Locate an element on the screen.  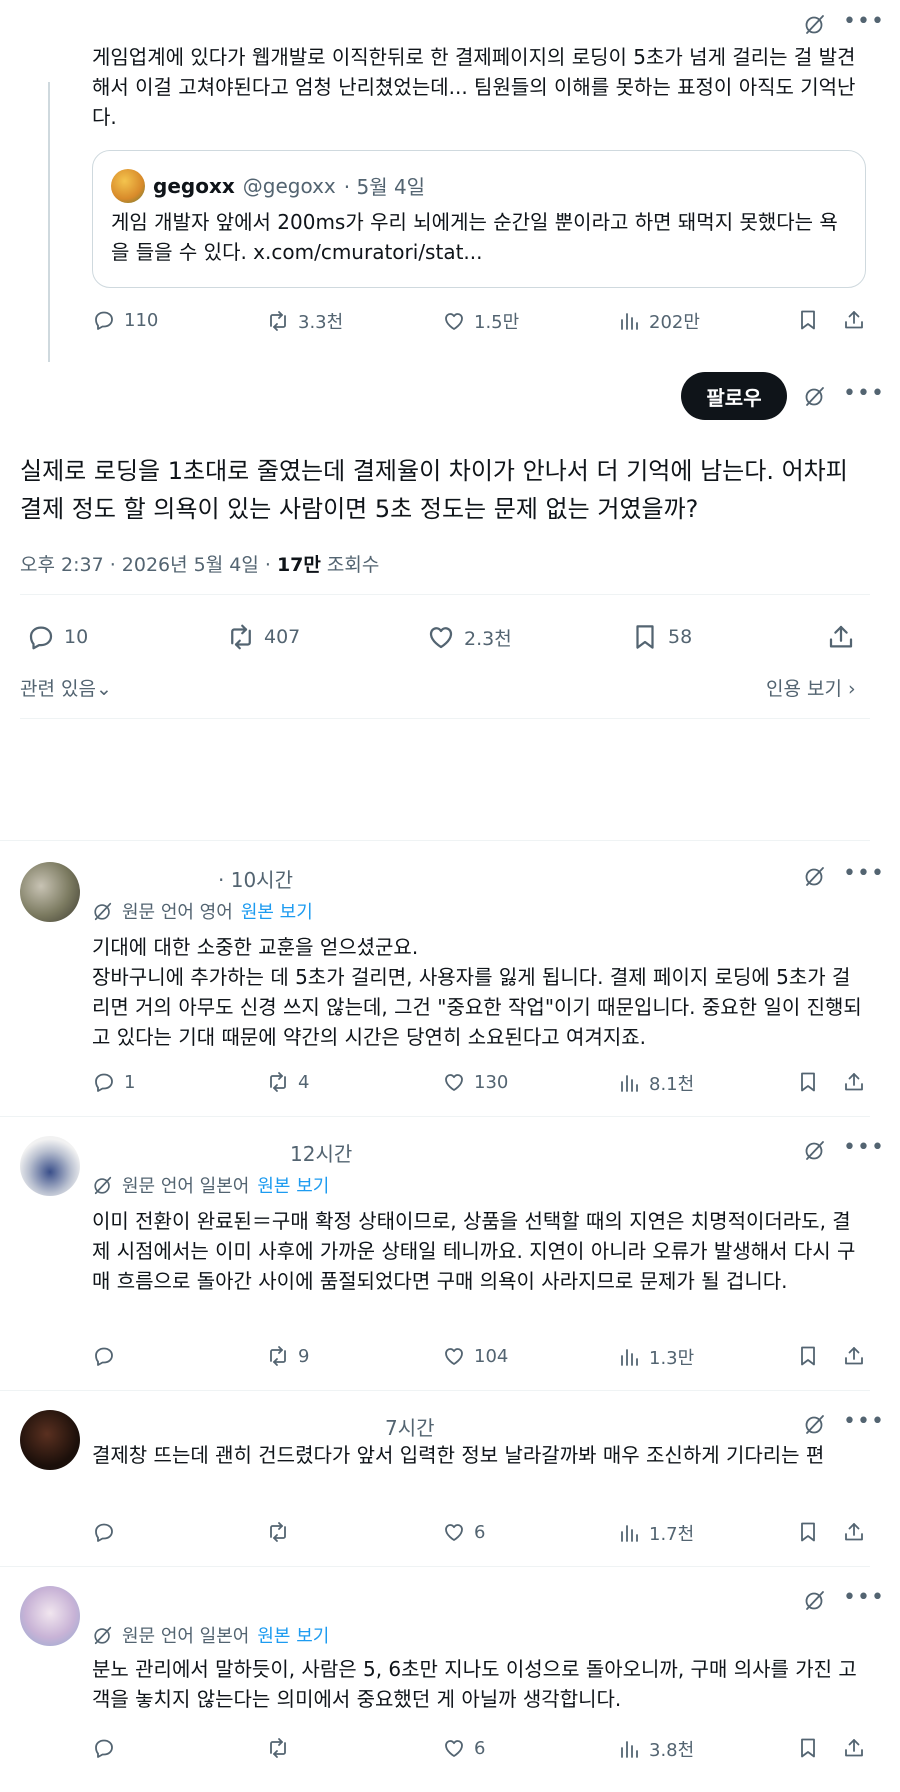
views-button: 8.1천 is located at coordinates (655, 1083).